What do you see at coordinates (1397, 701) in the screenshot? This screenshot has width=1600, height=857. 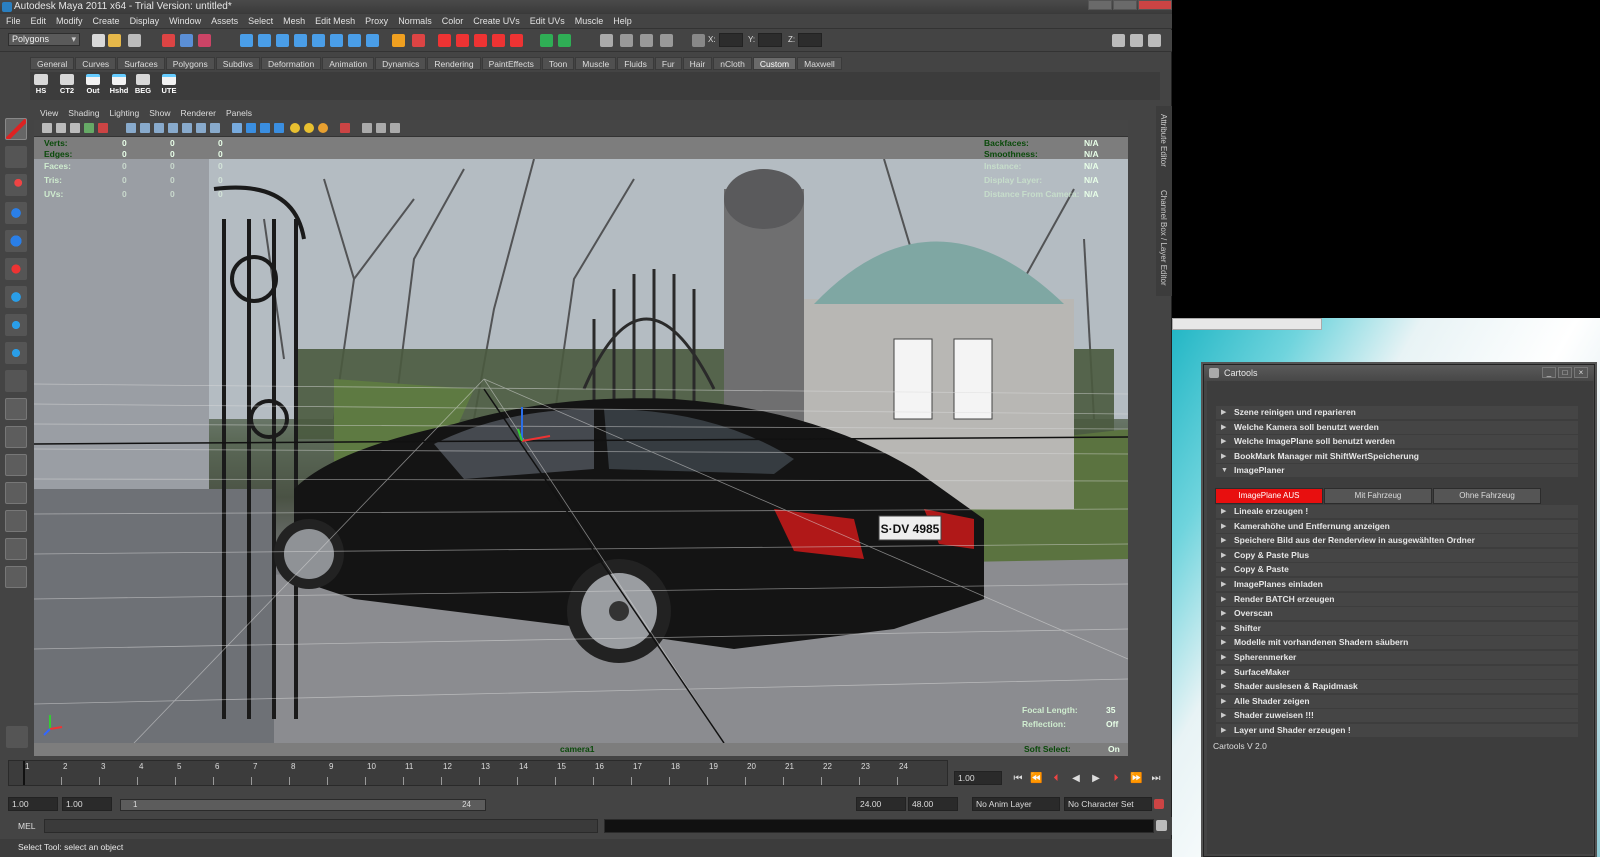 I see `cartools-item-alle-shader-zeigen: ▶ Alle Shader zeigen` at bounding box center [1397, 701].